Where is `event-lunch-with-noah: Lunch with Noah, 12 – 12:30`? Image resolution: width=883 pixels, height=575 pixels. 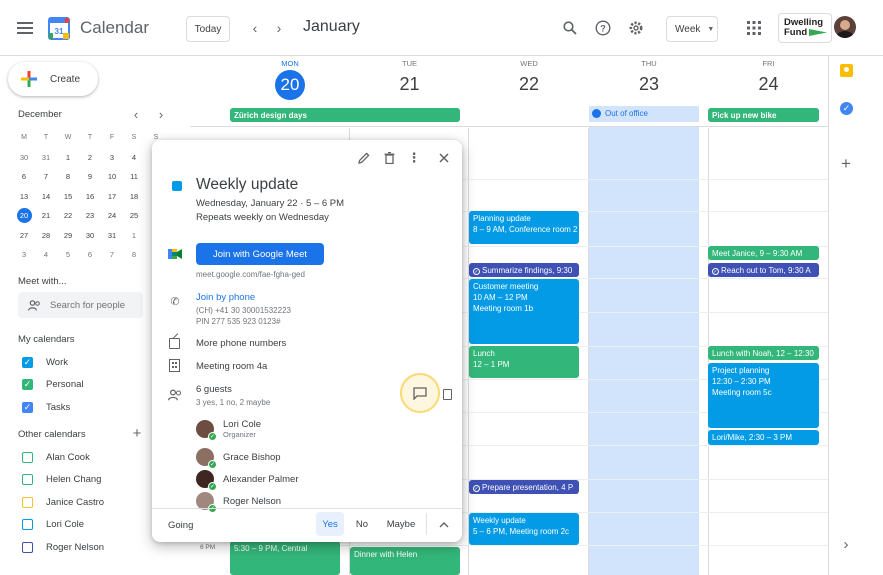 event-lunch-with-noah: Lunch with Noah, 12 – 12:30 is located at coordinates (763, 353).